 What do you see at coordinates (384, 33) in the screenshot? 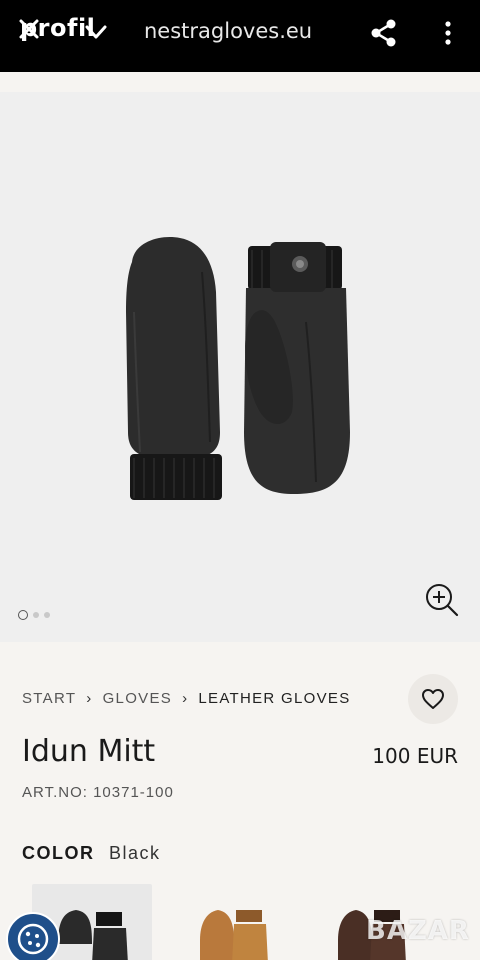
I see `share-icon` at bounding box center [384, 33].